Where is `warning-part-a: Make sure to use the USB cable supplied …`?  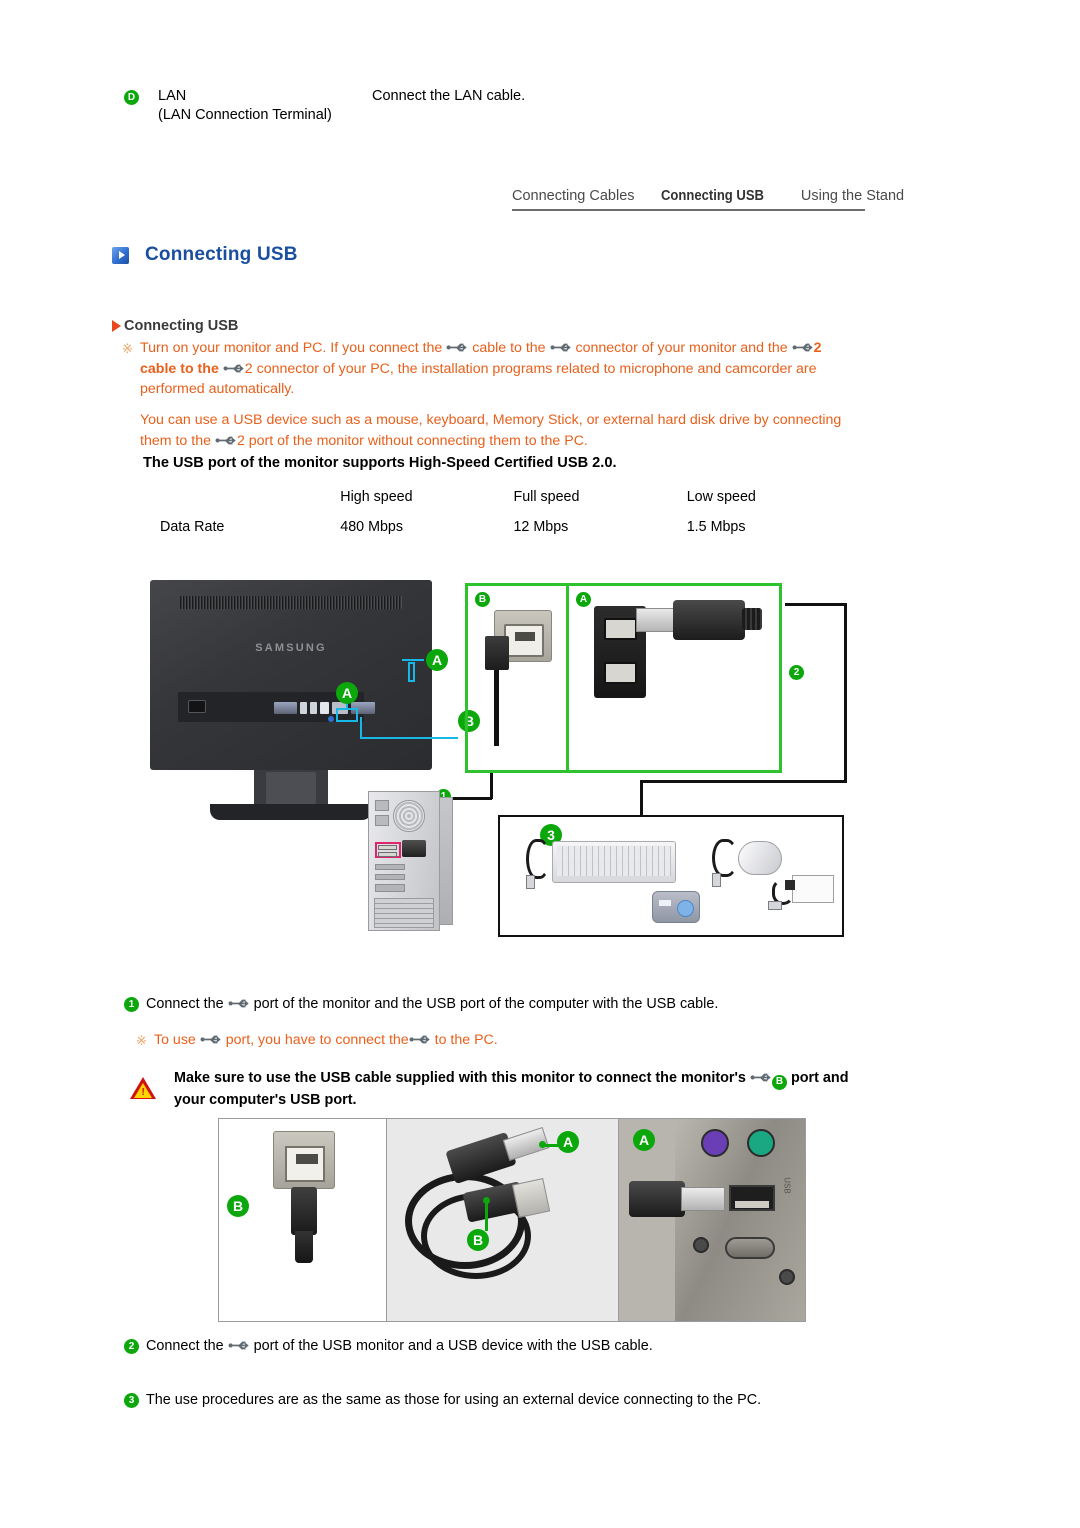 warning-part-a: Make sure to use the USB cable supplied … is located at coordinates (460, 1078).